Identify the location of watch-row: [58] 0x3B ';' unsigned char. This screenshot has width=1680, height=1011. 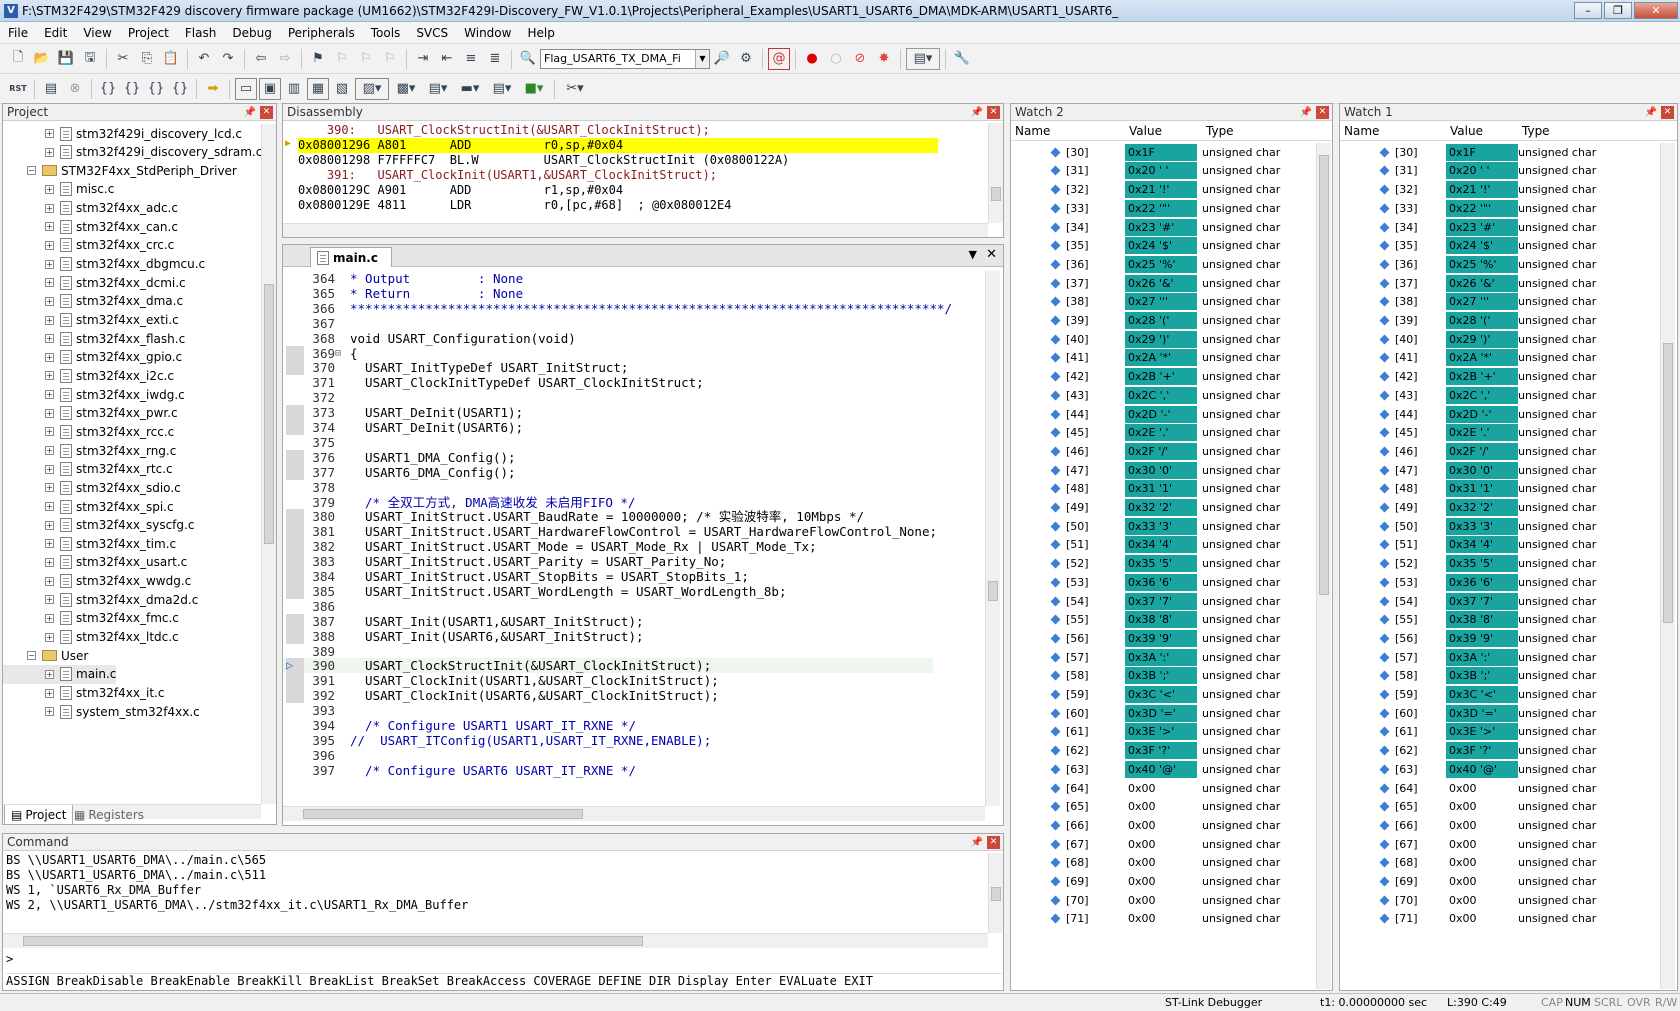
(1500, 676).